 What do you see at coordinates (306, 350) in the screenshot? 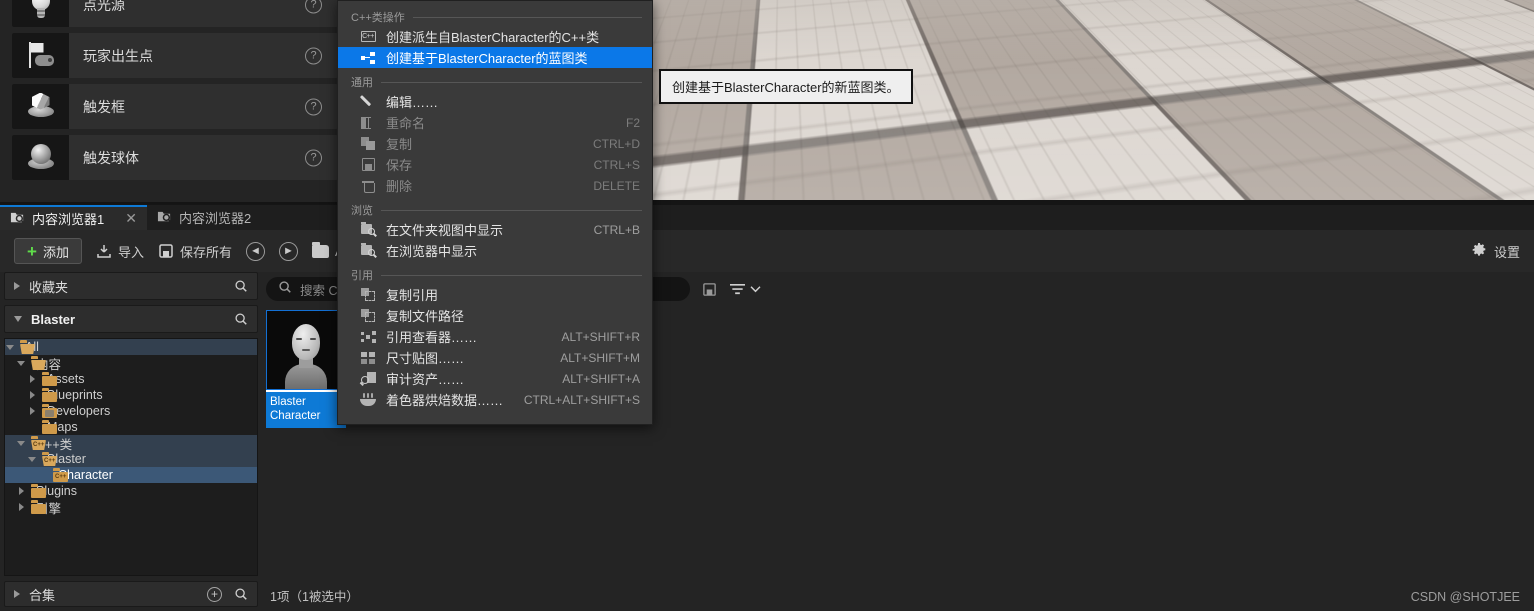
I see `character-thumbnail` at bounding box center [306, 350].